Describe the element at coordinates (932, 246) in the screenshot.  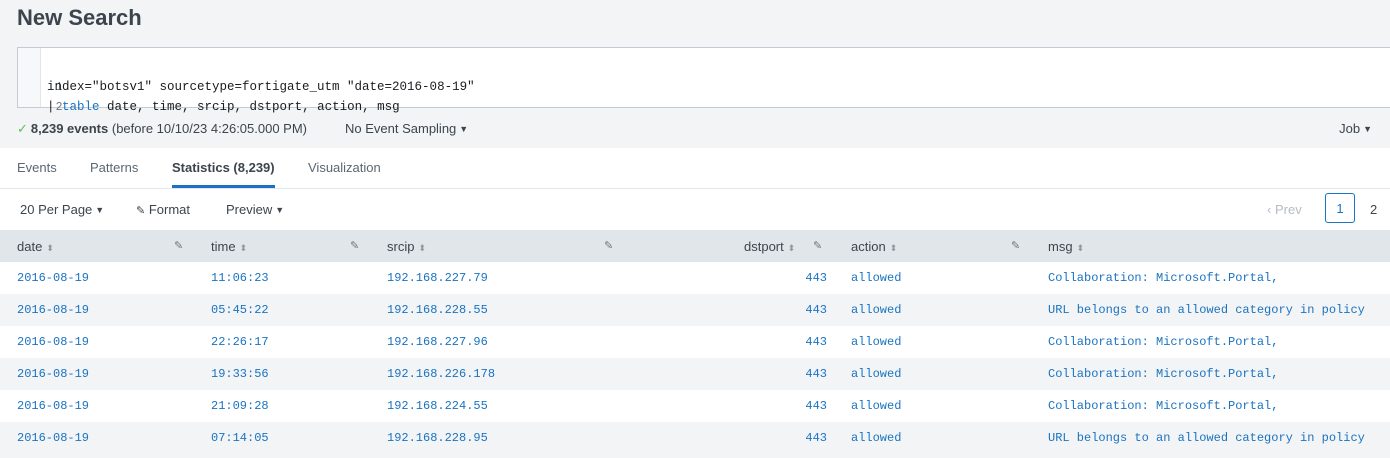
I see `column-header-action: action ⬍ ✎` at that location.